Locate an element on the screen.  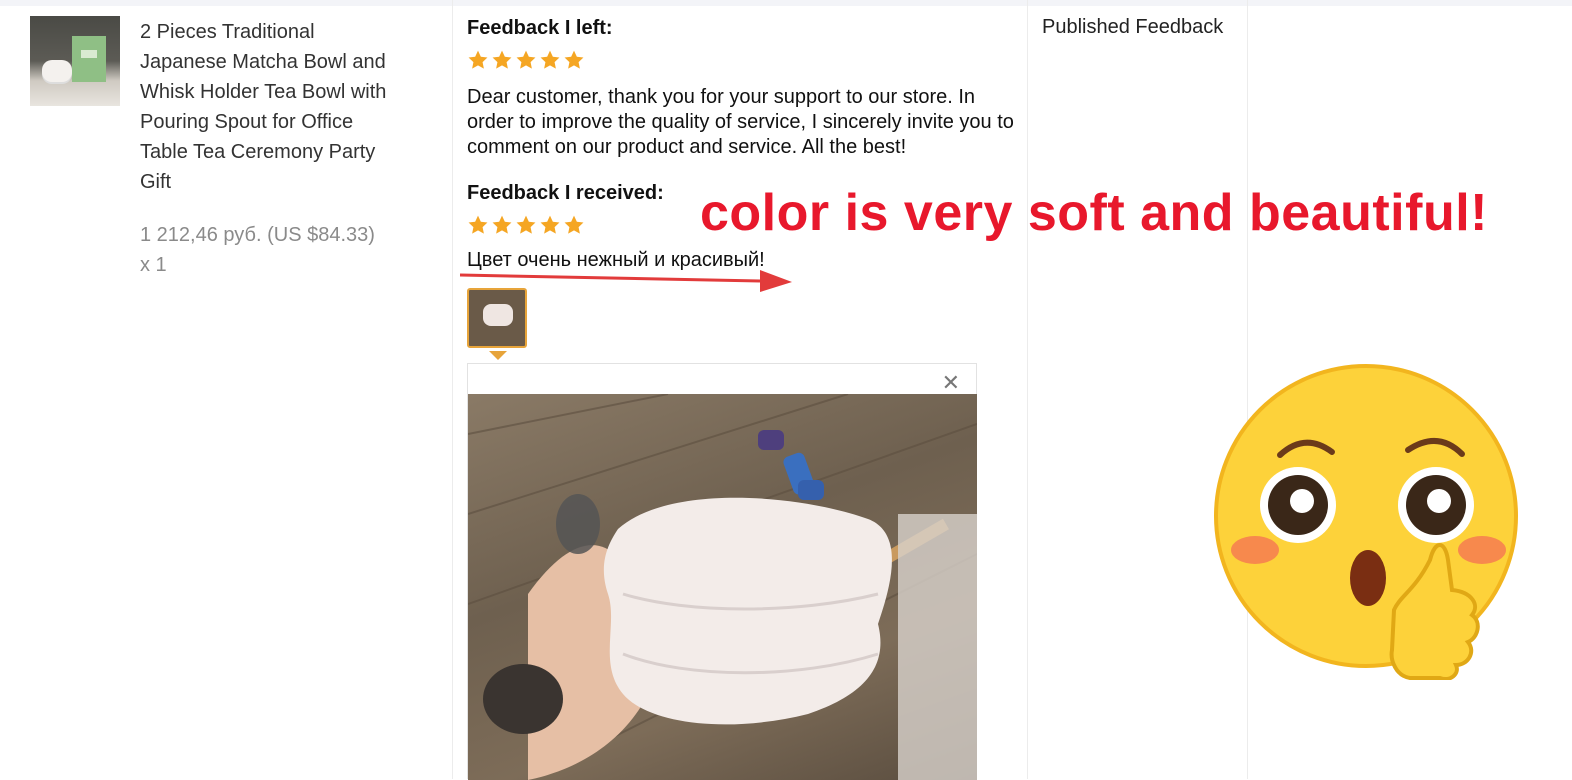
product-thumbnail is located at coordinates (75, 61).